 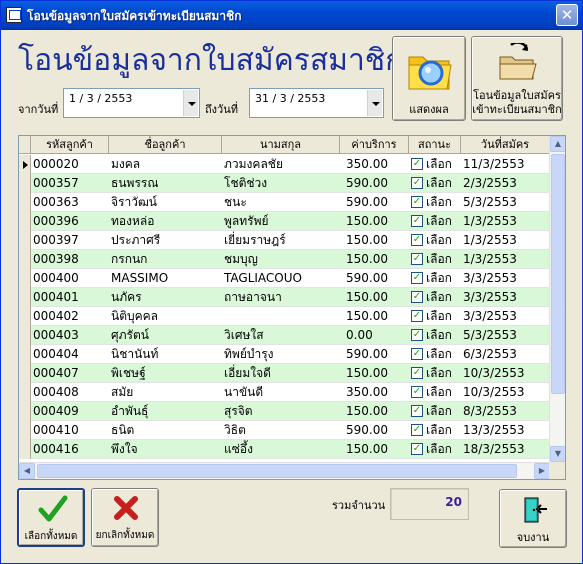 What do you see at coordinates (518, 61) in the screenshot?
I see `folder-transfer-icon` at bounding box center [518, 61].